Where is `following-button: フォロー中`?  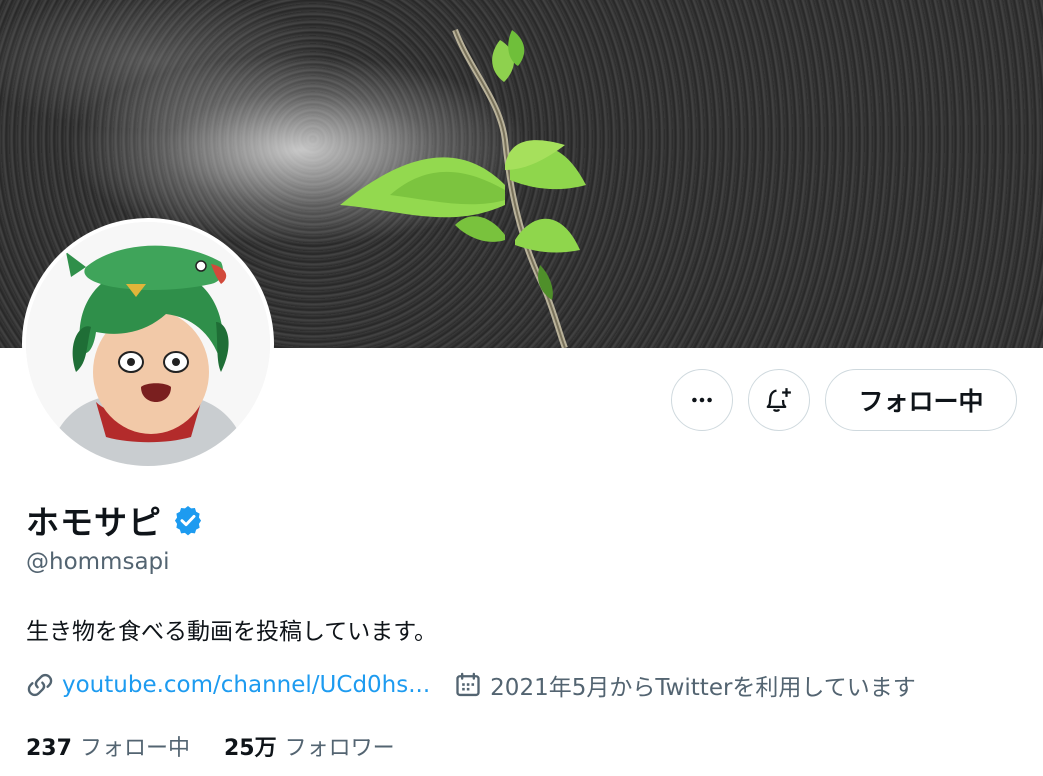 following-button: フォロー中 is located at coordinates (921, 400).